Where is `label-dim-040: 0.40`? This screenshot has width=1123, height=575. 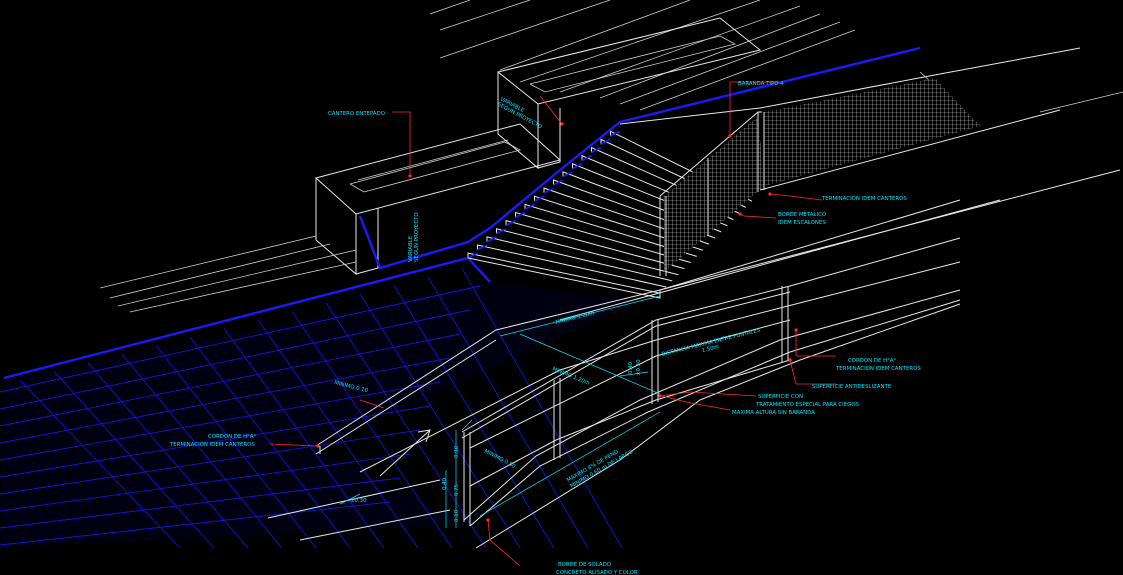 label-dim-040: 0.40 is located at coordinates (631, 367).